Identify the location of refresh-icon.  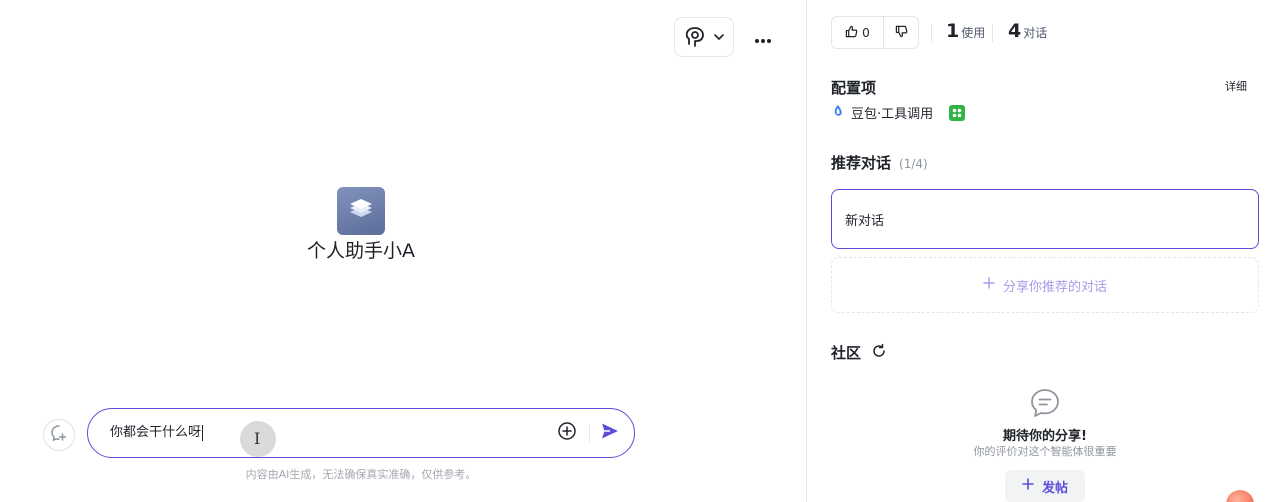
(879, 351).